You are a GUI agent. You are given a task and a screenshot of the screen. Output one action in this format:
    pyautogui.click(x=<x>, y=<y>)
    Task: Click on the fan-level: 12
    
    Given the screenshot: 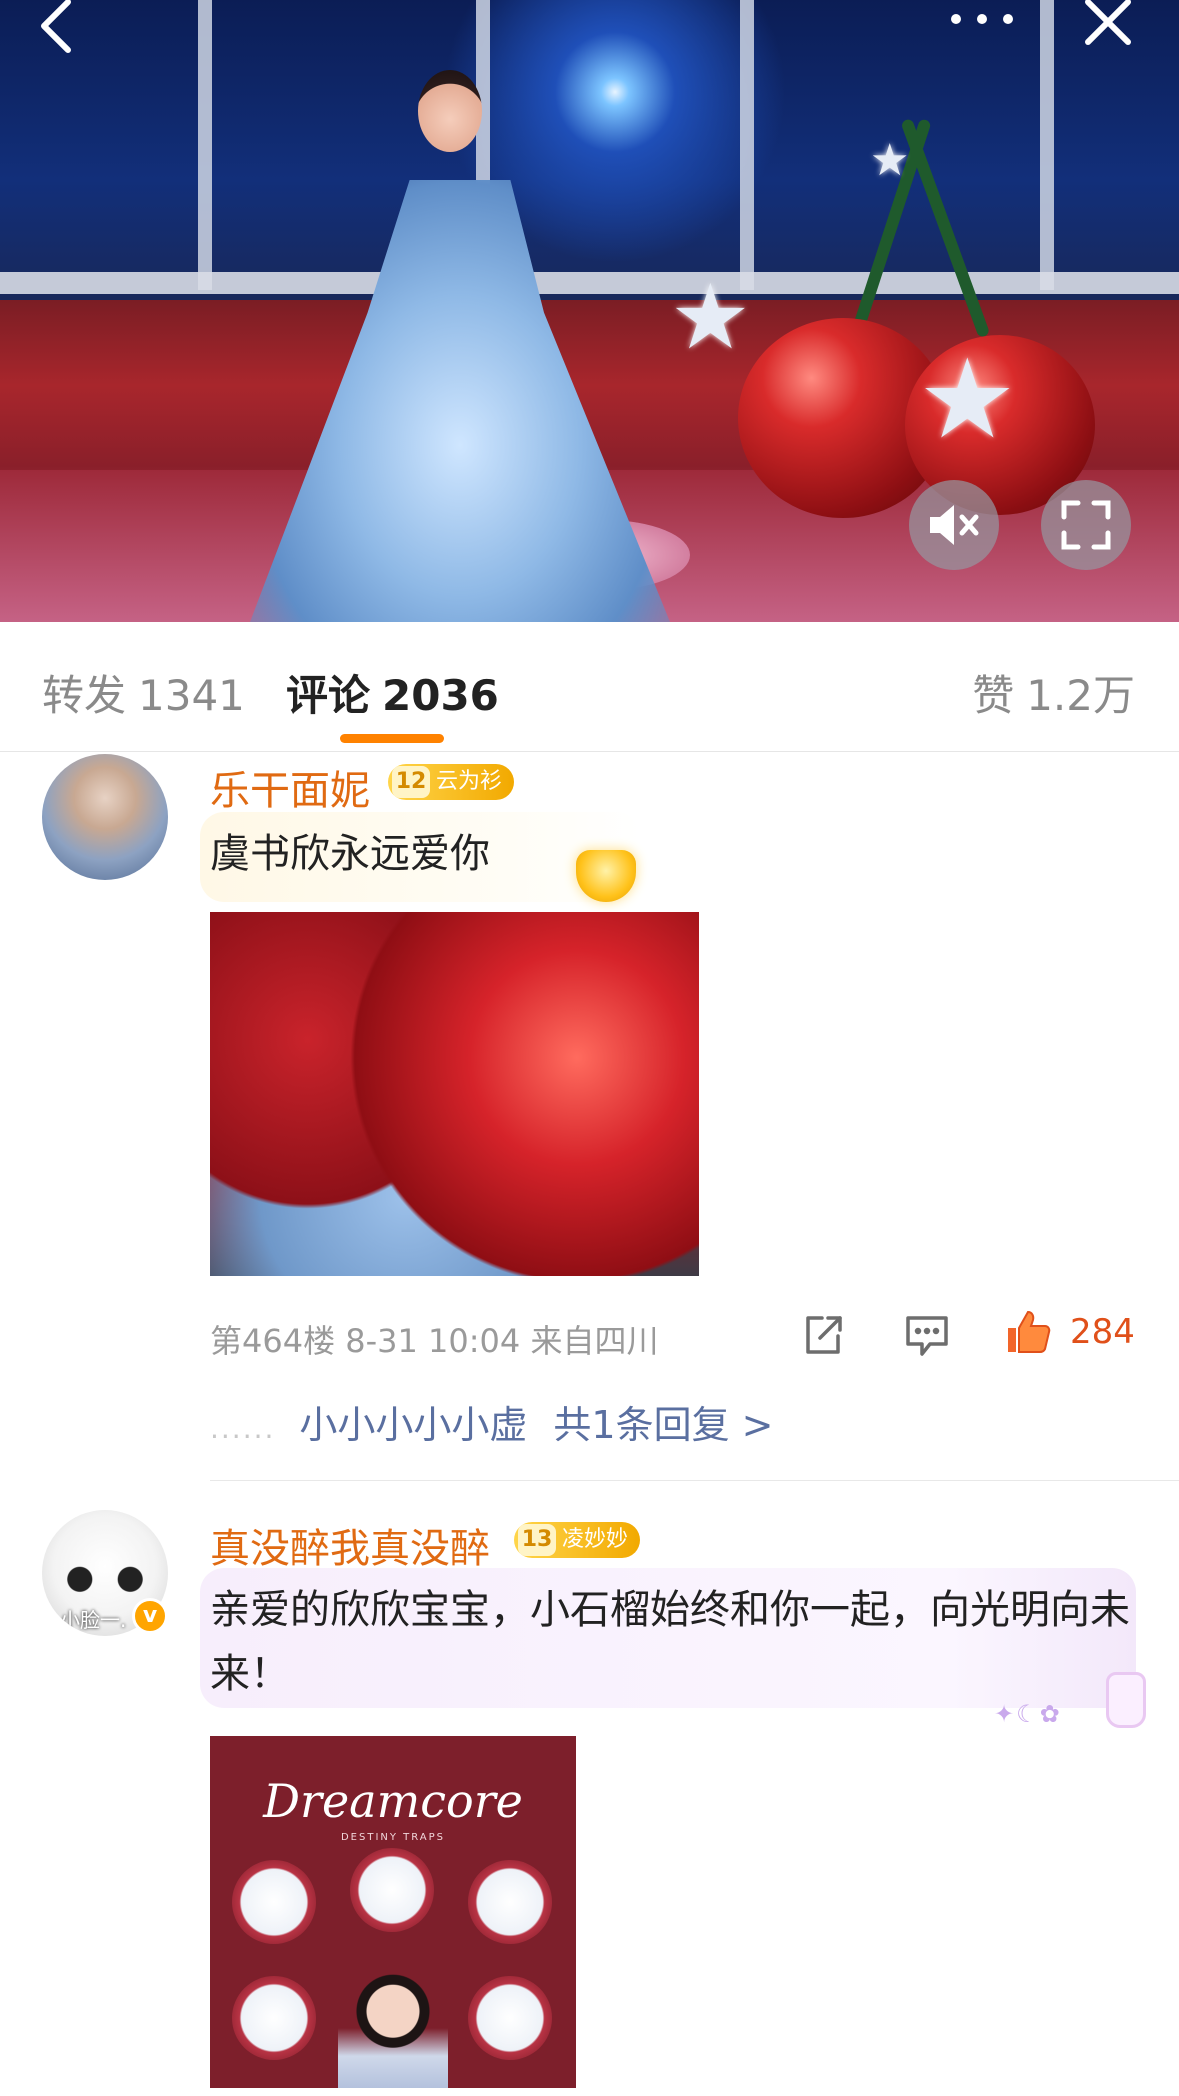 What is the action you would take?
    pyautogui.click(x=411, y=782)
    